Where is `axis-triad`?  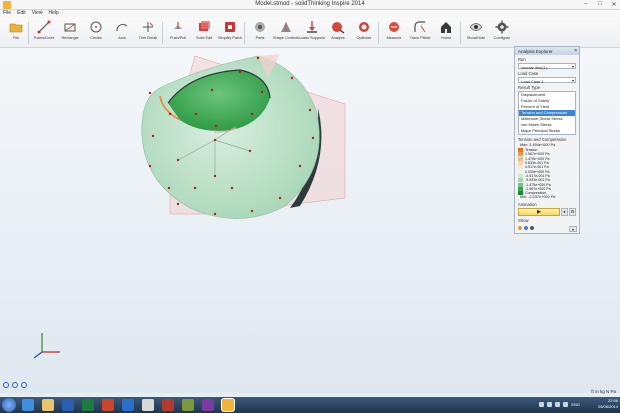 axis-triad is located at coordinates (46, 346).